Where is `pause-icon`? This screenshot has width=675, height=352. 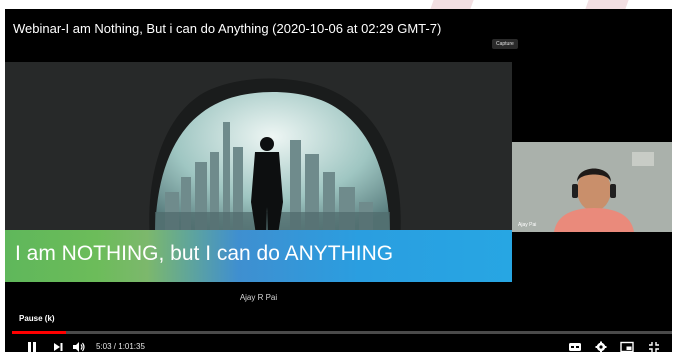
pause-icon is located at coordinates (32, 347).